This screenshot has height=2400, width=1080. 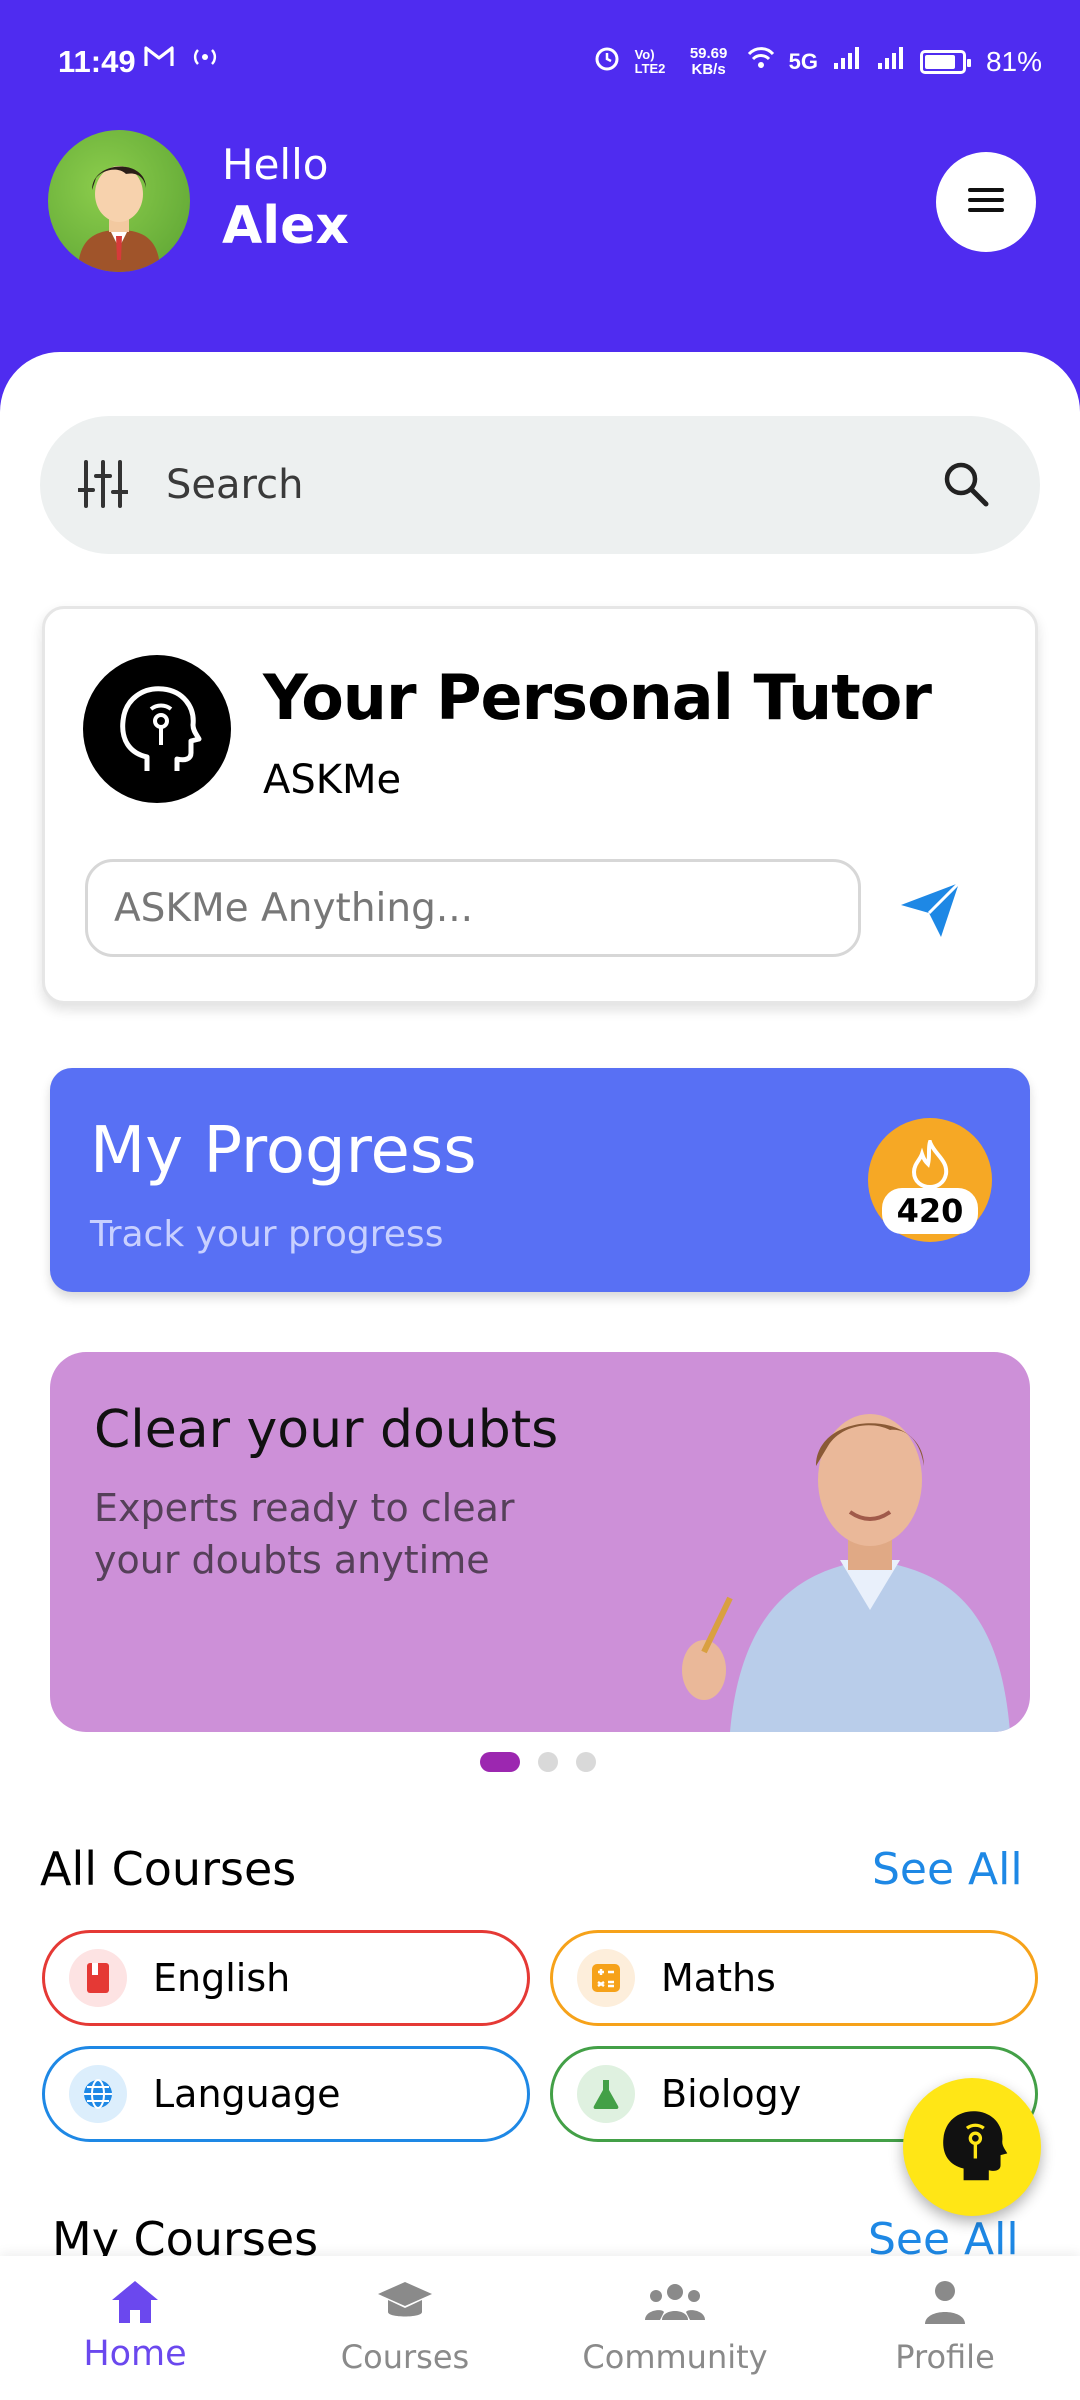 What do you see at coordinates (473, 908) in the screenshot?
I see `ask-input` at bounding box center [473, 908].